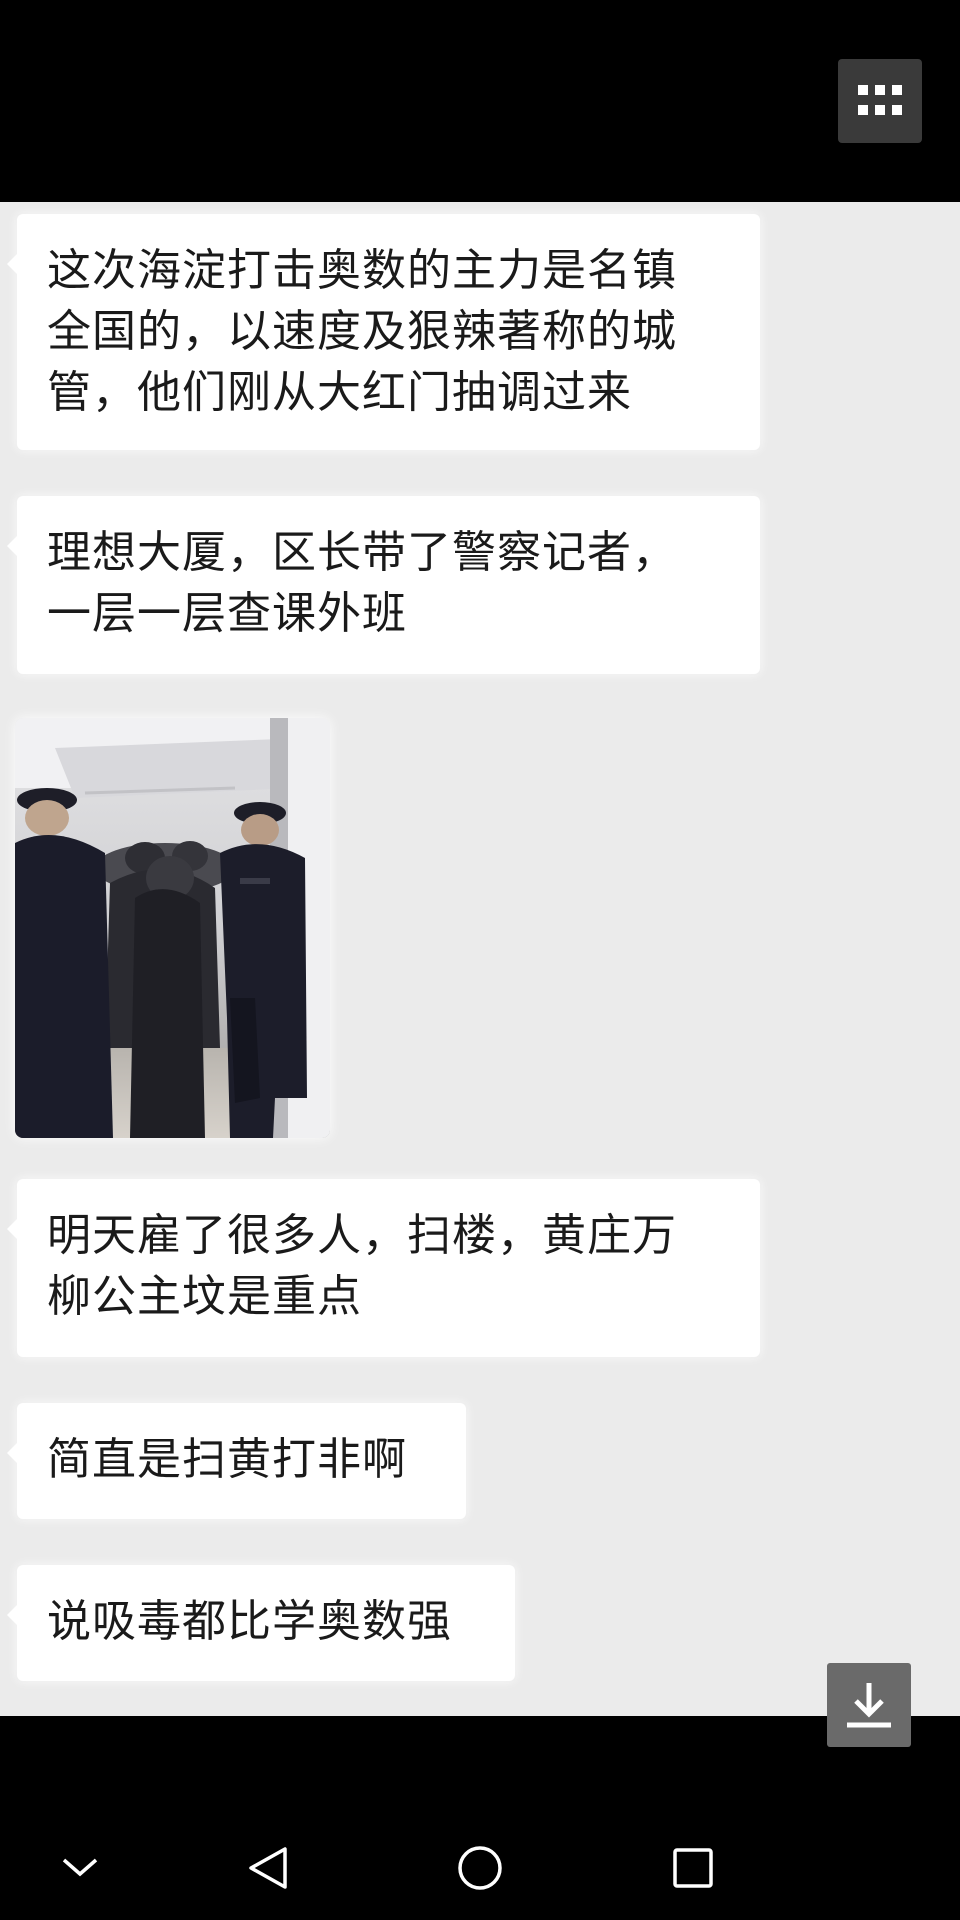  I want to click on recents-square-icon, so click(693, 1868).